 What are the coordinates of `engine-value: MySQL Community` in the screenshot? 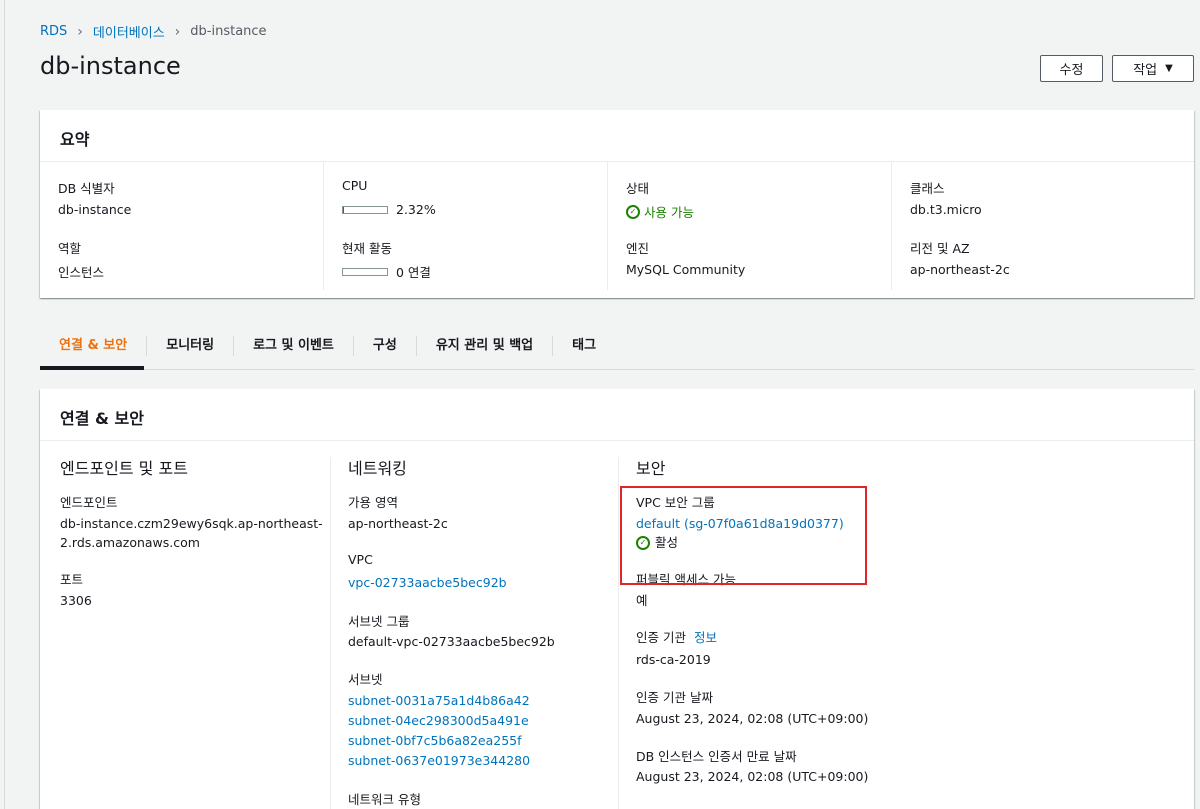 It's located at (686, 269).